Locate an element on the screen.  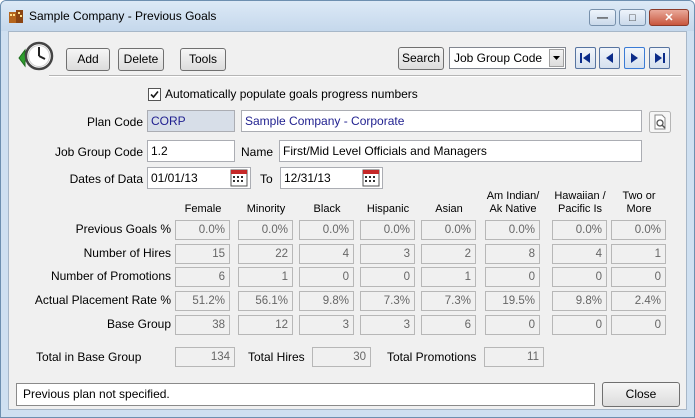
name-field: First/Mid Level Officials and Managers is located at coordinates (460, 151).